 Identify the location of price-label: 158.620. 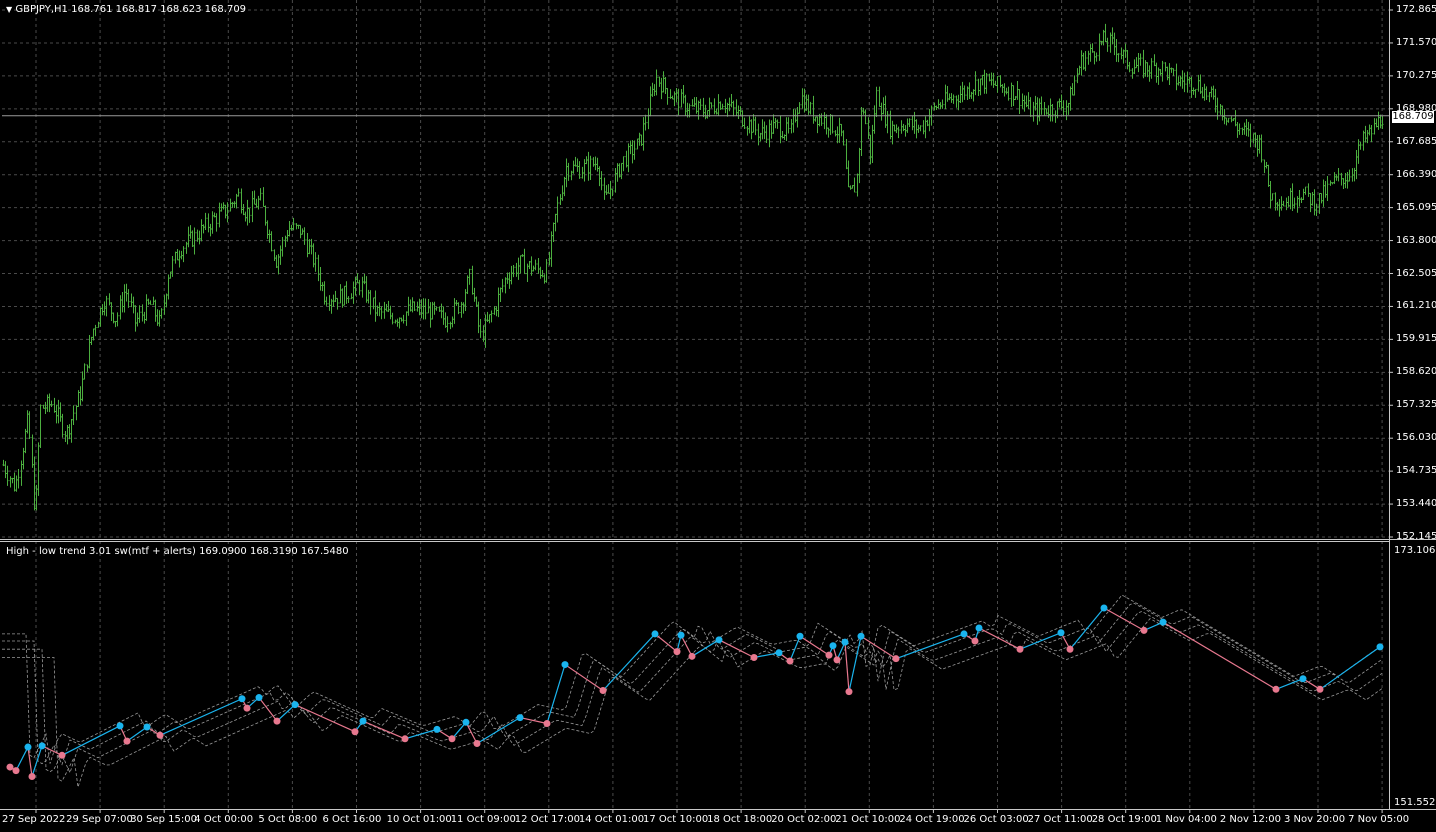
(1416, 372).